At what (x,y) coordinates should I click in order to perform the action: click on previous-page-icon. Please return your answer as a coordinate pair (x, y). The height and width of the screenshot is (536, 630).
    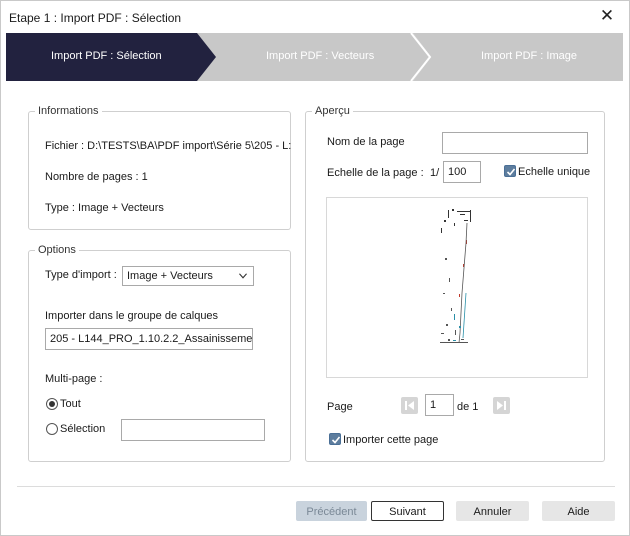
    Looking at the image, I should click on (409, 405).